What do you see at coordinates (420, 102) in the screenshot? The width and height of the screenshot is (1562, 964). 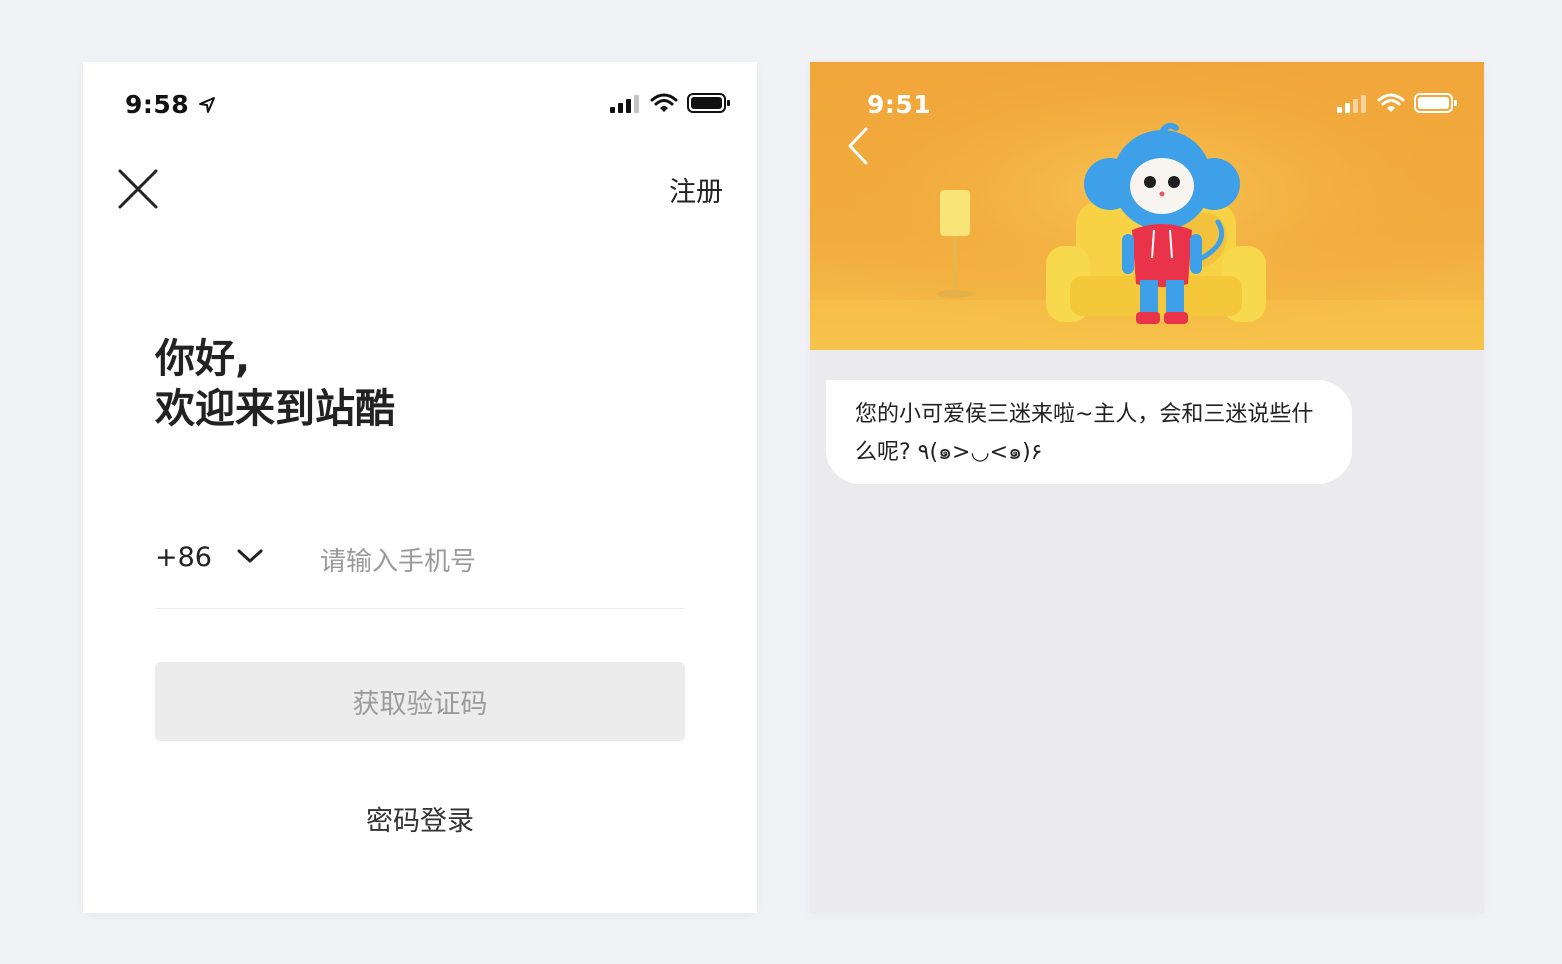 I see `status-bar: 9:58` at bounding box center [420, 102].